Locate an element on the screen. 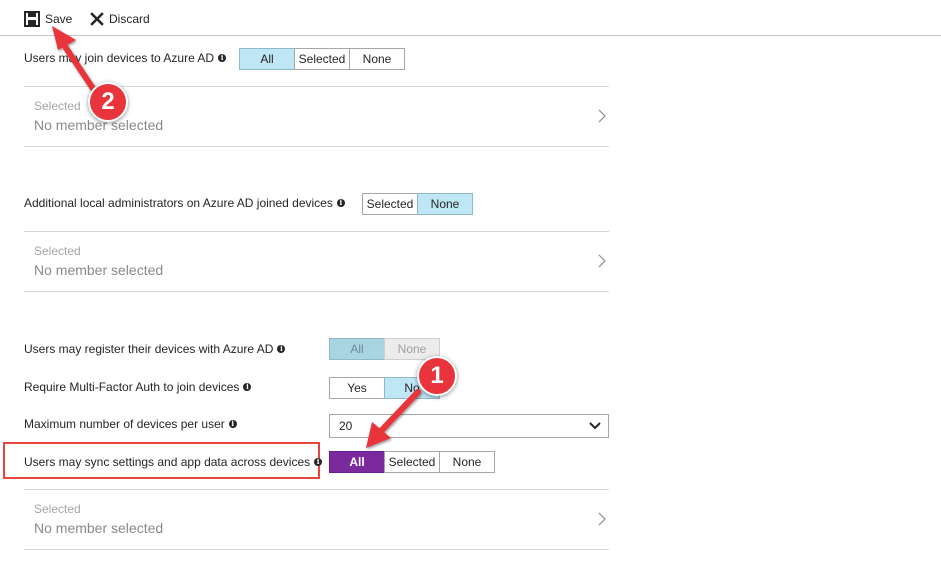  arrow-to-save-icon is located at coordinates (74, 59).